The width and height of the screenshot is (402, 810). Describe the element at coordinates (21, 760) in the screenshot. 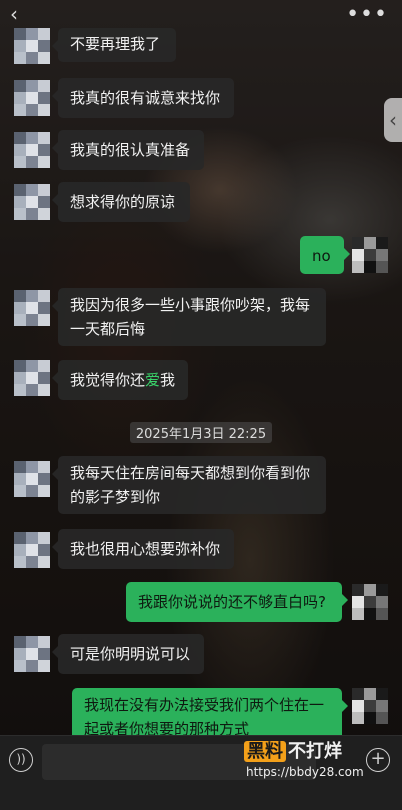

I see `voice-icon: ))` at that location.